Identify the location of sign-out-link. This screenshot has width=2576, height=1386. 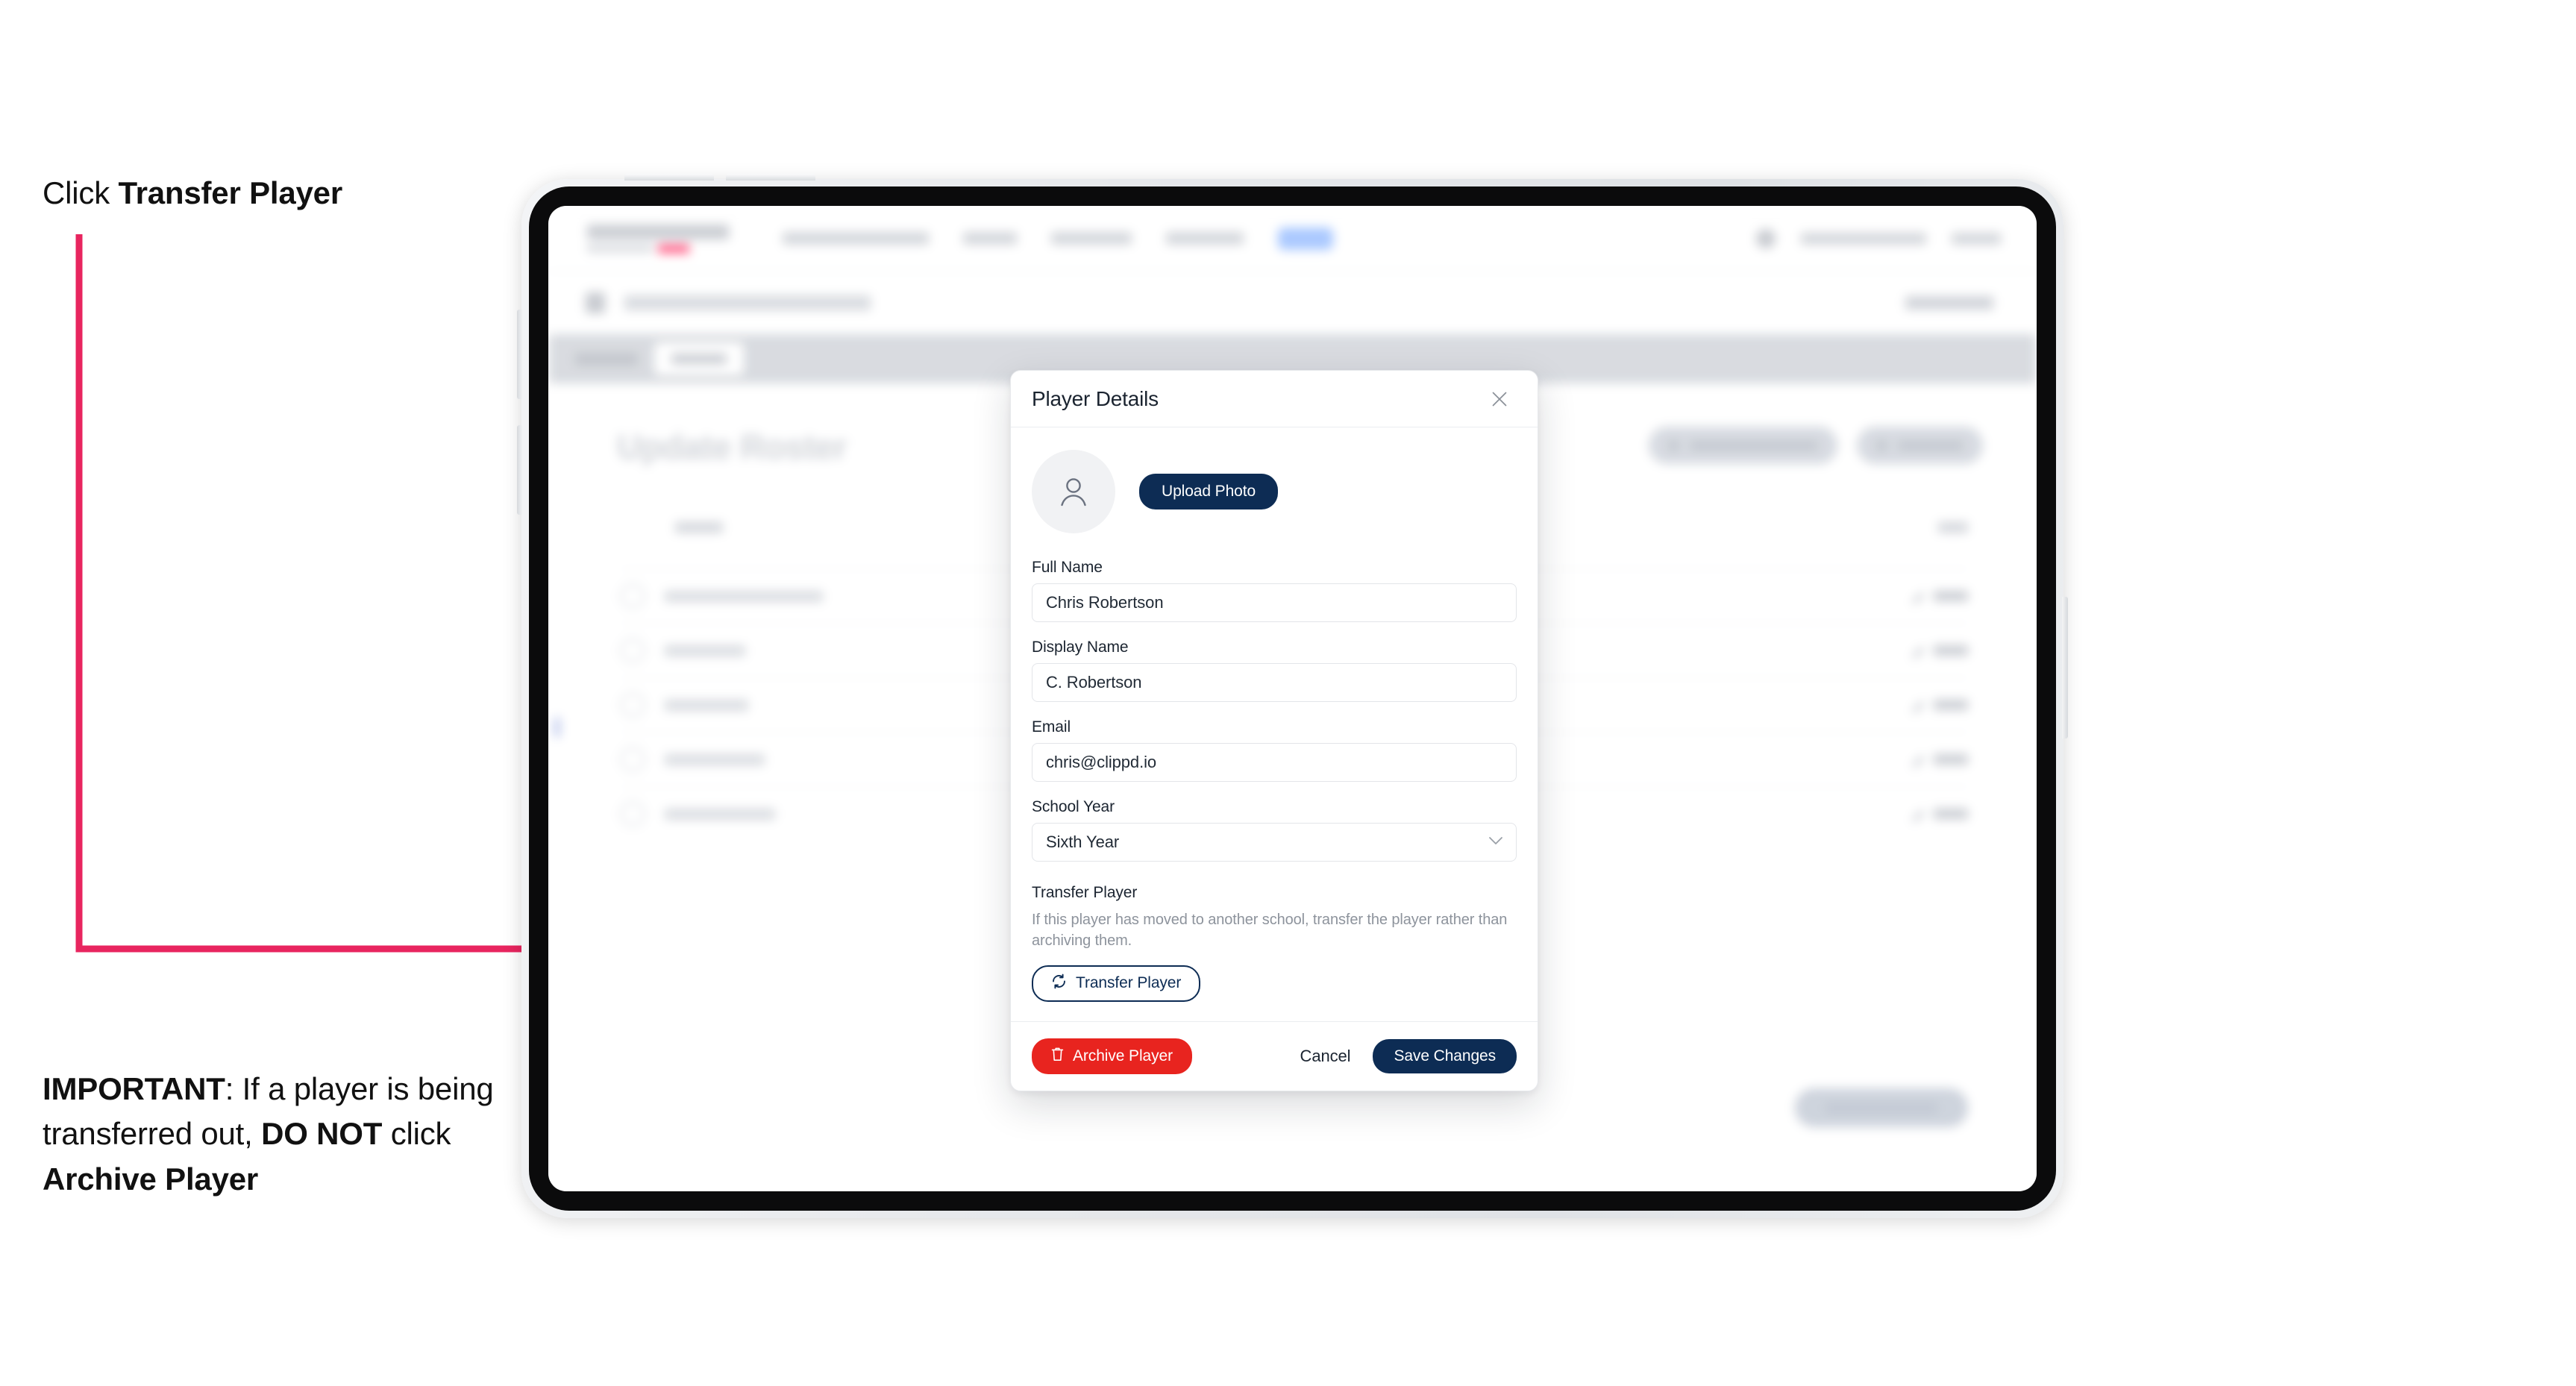
(1976, 238).